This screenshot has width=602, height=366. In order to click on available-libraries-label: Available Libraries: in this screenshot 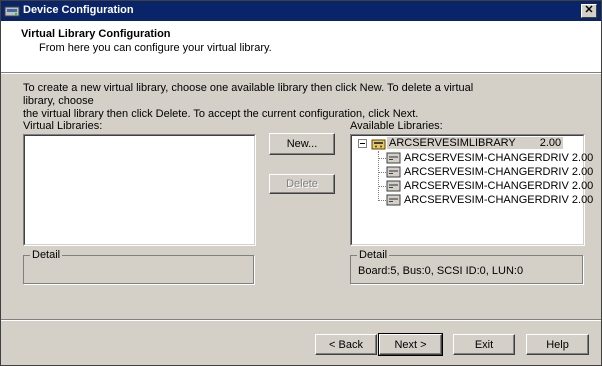, I will do `click(396, 126)`.